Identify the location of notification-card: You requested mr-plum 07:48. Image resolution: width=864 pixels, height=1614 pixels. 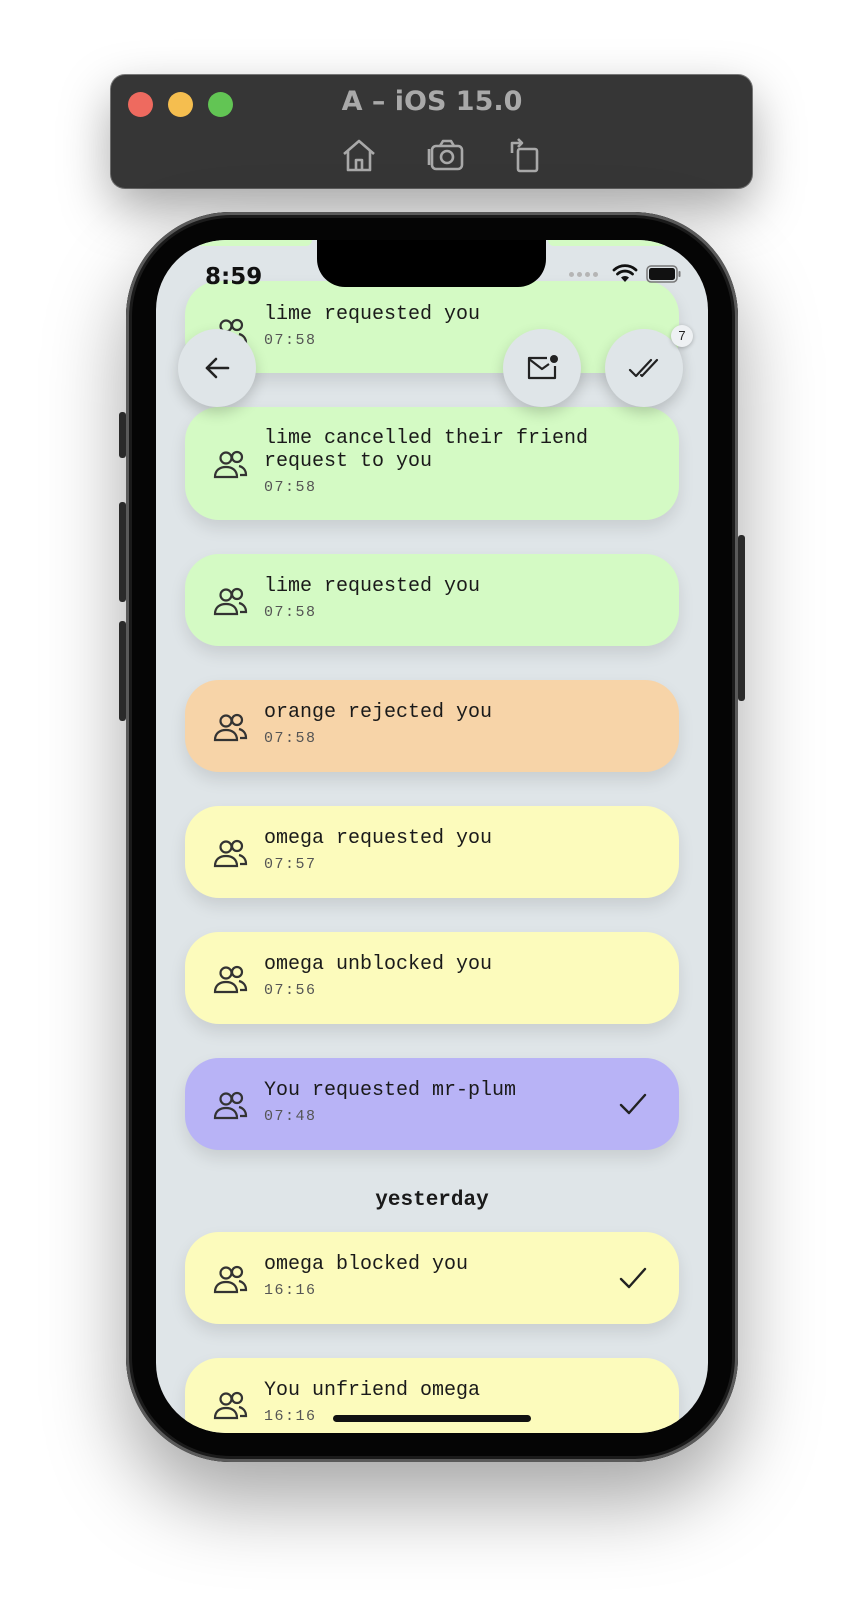
(432, 1104).